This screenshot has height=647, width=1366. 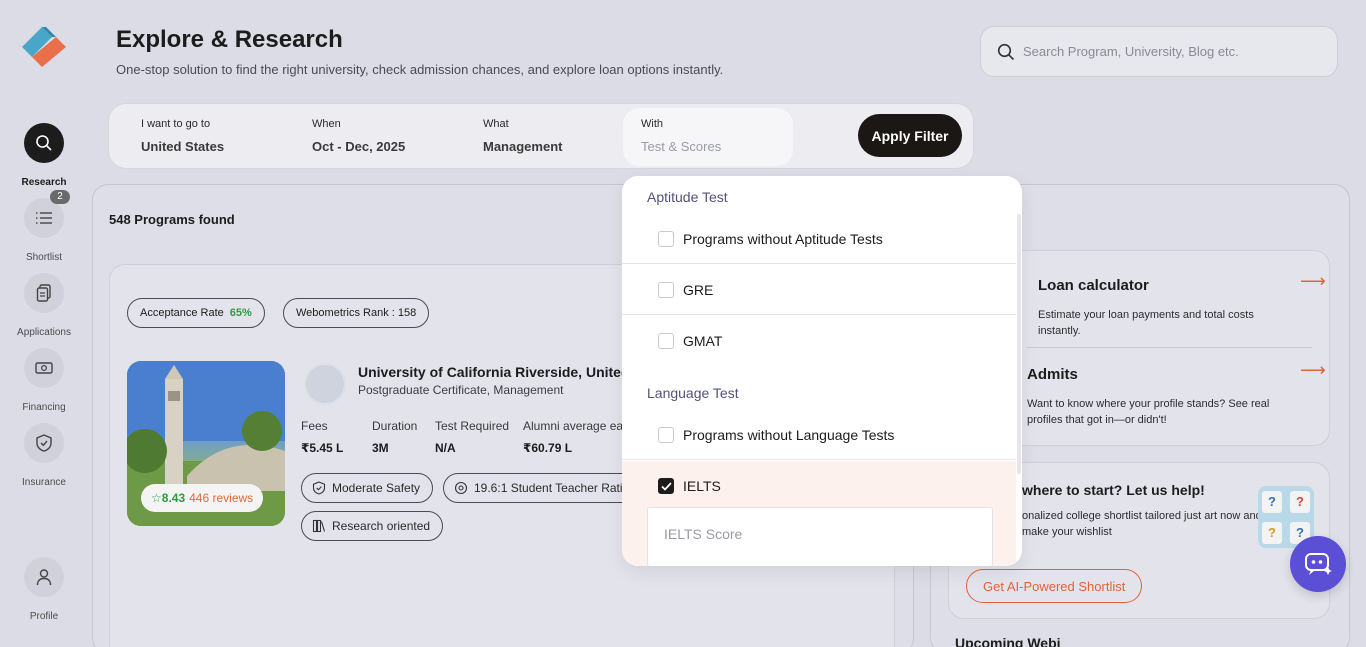 I want to click on sidebar-item-label: Applications, so click(x=44, y=332).